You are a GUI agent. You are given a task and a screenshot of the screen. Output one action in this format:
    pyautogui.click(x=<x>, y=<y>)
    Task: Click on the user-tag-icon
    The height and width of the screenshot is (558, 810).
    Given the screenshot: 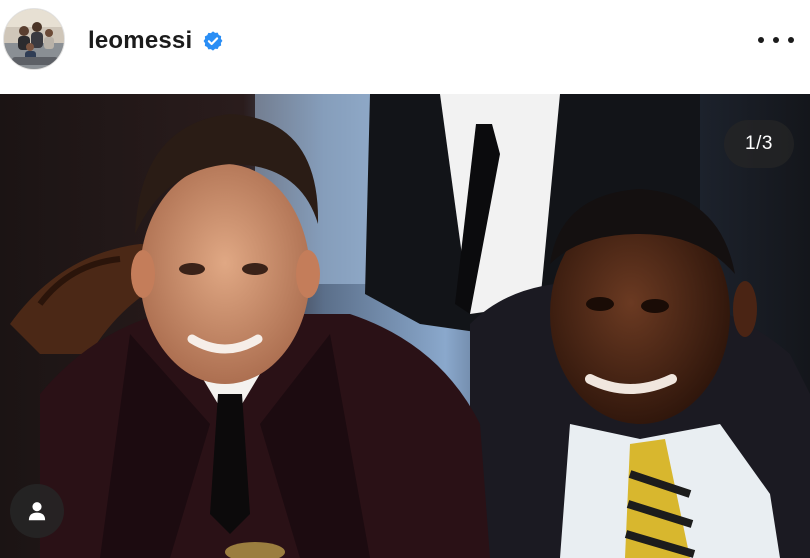 What is the action you would take?
    pyautogui.click(x=37, y=511)
    